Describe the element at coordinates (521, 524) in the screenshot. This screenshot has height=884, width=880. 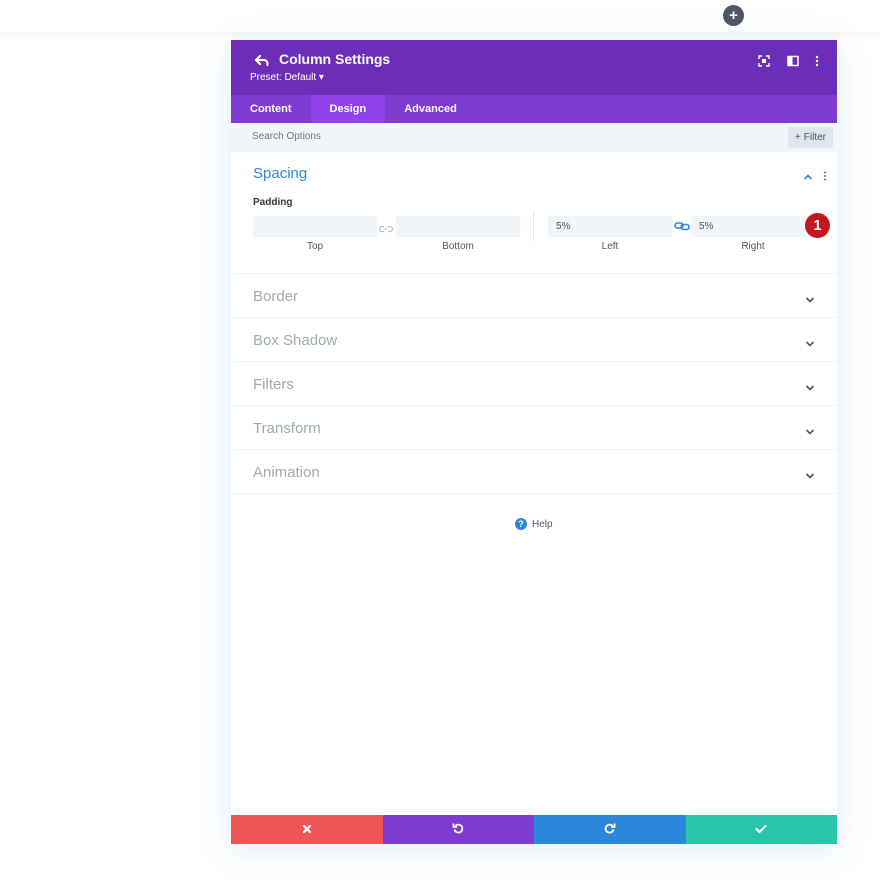
I see `help-icon: ?` at that location.